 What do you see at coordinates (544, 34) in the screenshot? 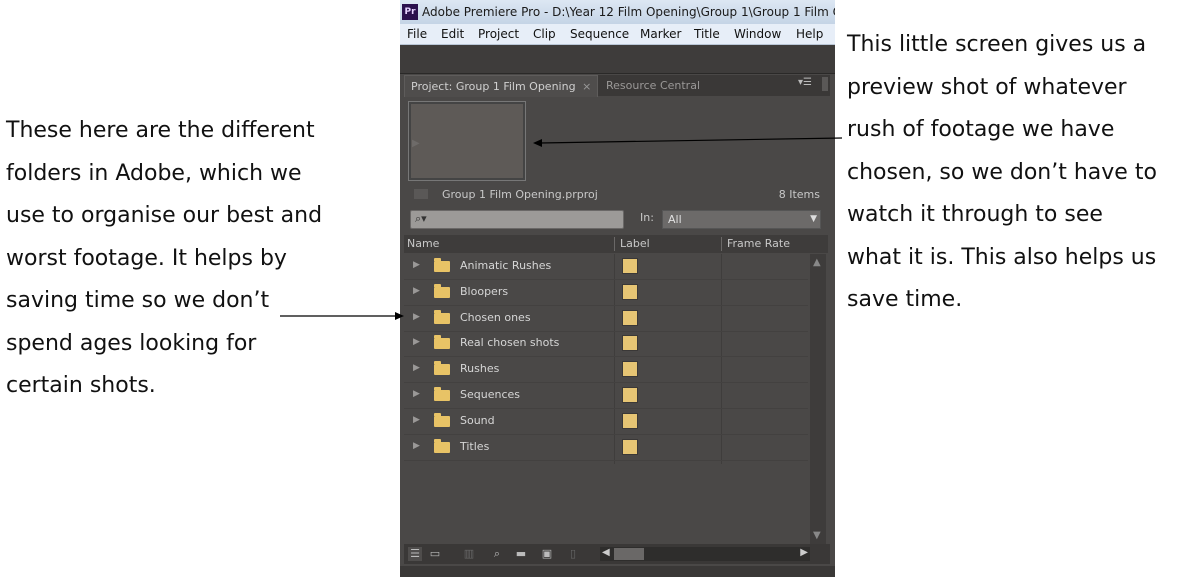
I see `menu-clip: Clip` at bounding box center [544, 34].